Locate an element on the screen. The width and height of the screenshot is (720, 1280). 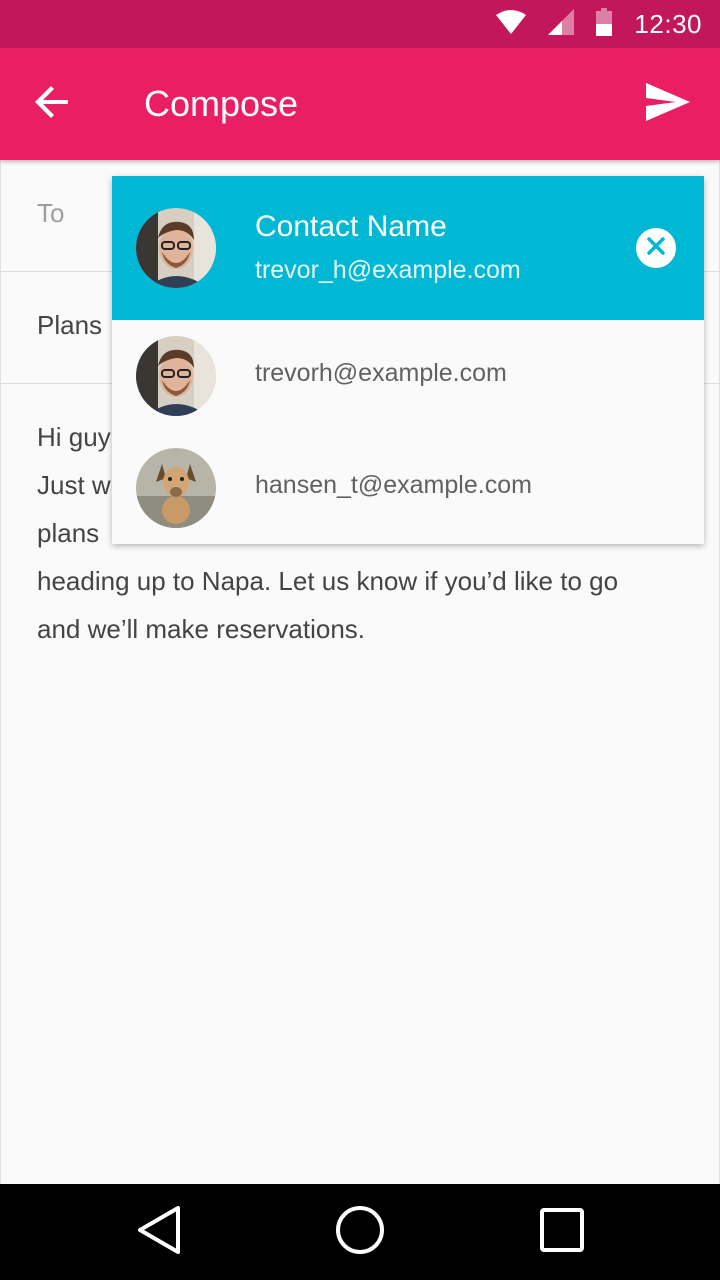
send-icon is located at coordinates (668, 104).